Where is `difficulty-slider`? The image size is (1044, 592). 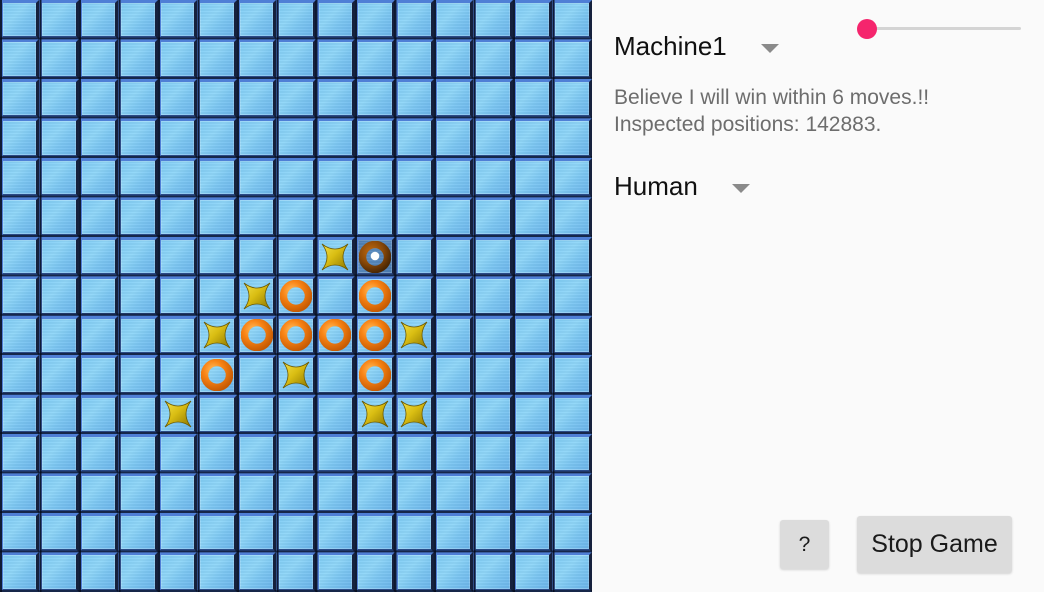
difficulty-slider is located at coordinates (939, 28).